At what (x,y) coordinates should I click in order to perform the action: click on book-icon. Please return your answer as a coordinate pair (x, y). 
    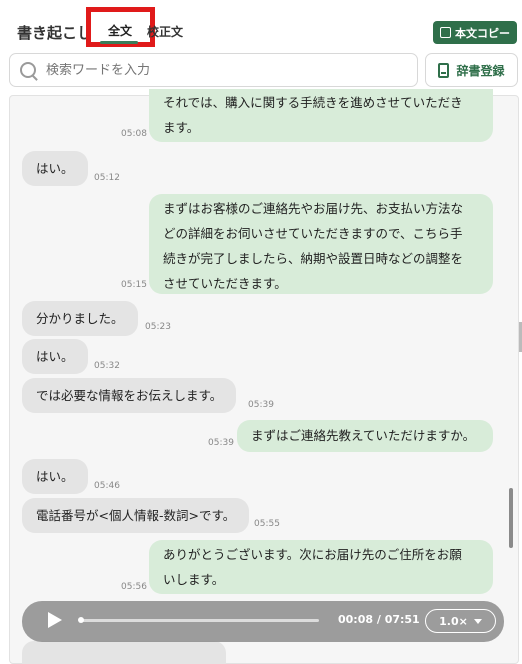
    Looking at the image, I should click on (444, 70).